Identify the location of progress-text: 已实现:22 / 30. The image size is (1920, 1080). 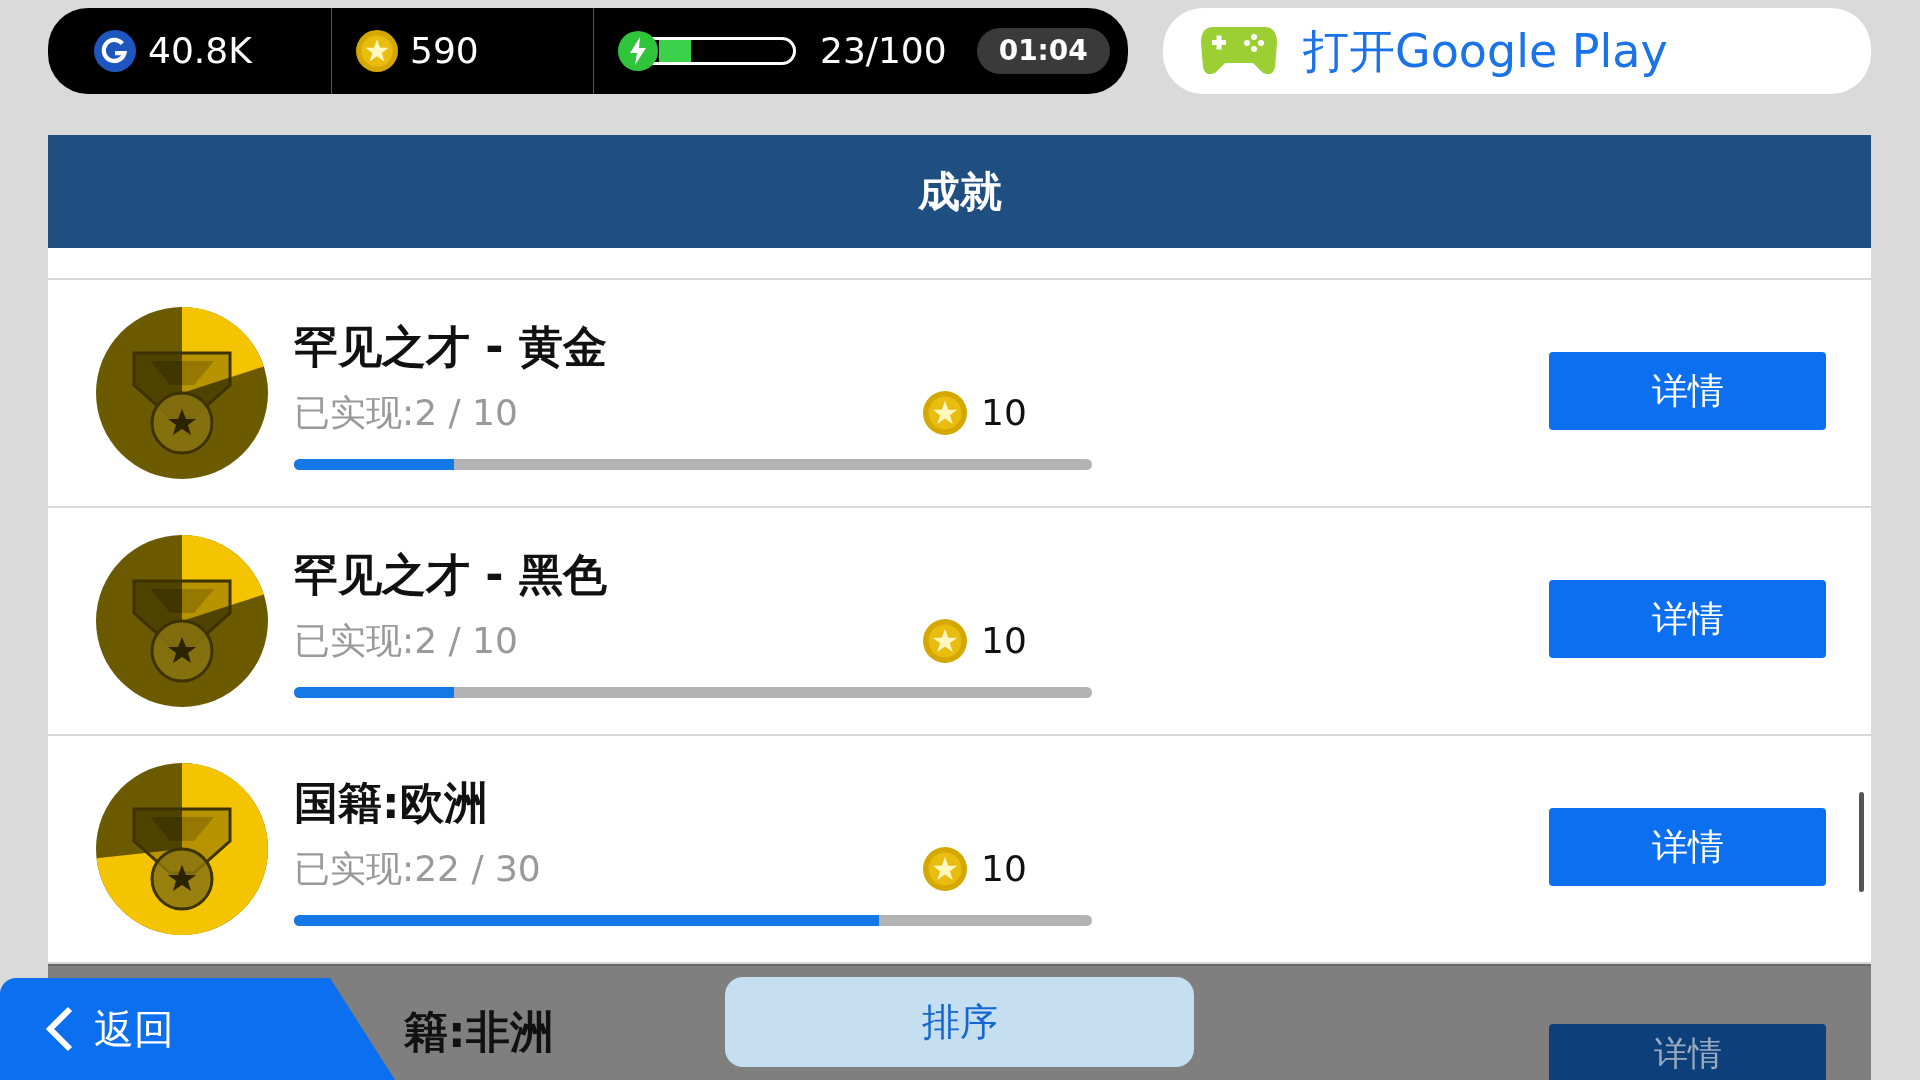
(418, 868).